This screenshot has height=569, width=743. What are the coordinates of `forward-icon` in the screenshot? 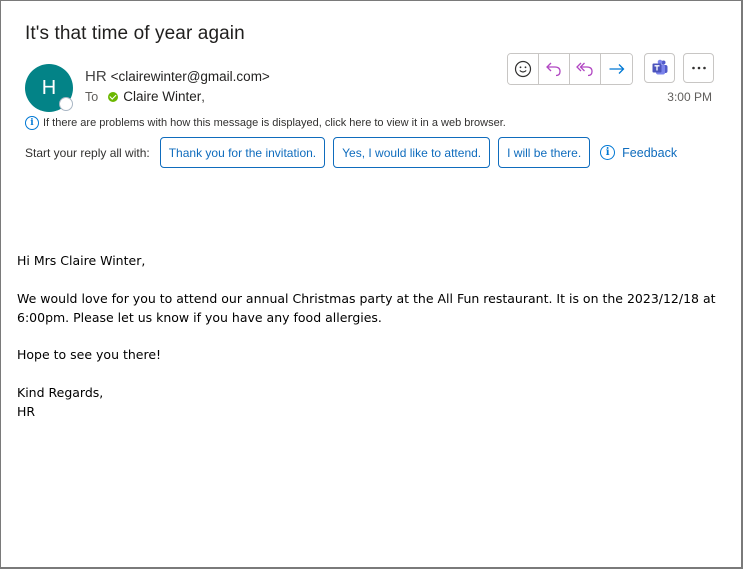 It's located at (616, 69).